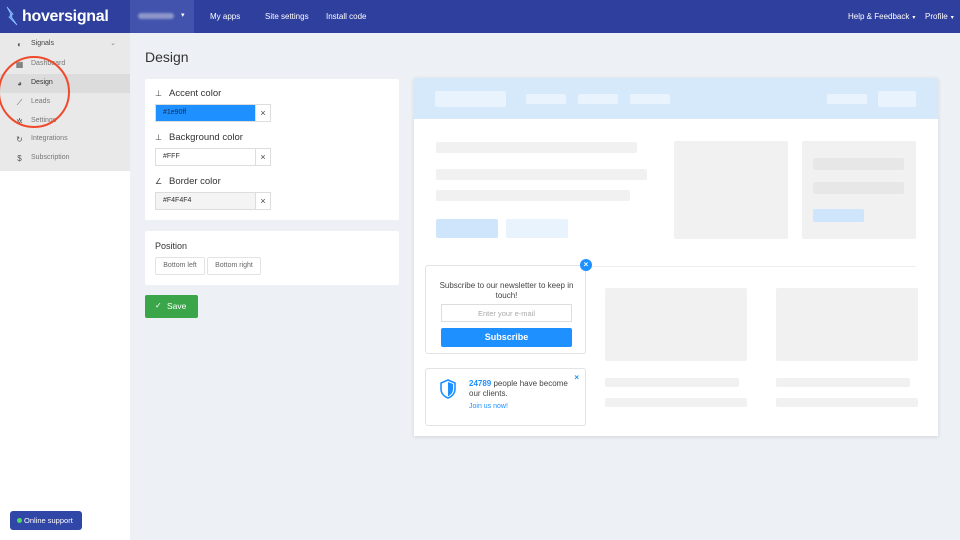  I want to click on shield-icon, so click(448, 389).